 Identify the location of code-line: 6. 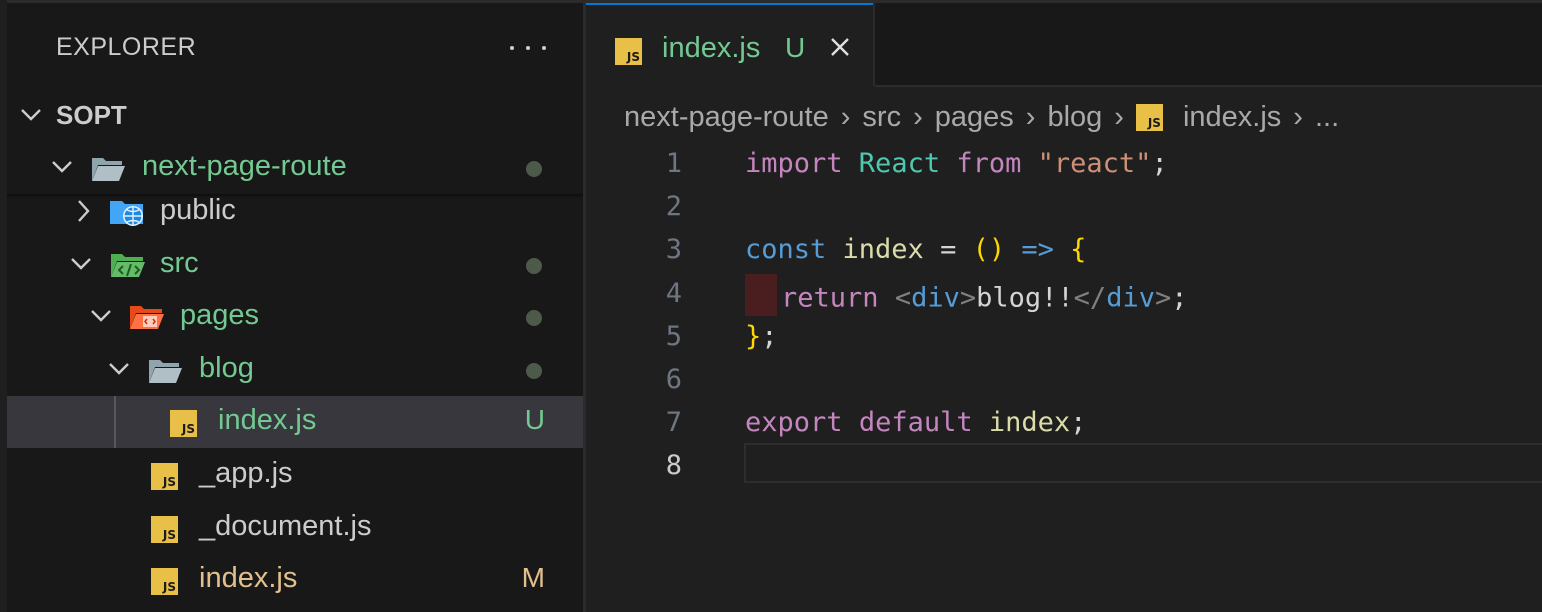
(1064, 380).